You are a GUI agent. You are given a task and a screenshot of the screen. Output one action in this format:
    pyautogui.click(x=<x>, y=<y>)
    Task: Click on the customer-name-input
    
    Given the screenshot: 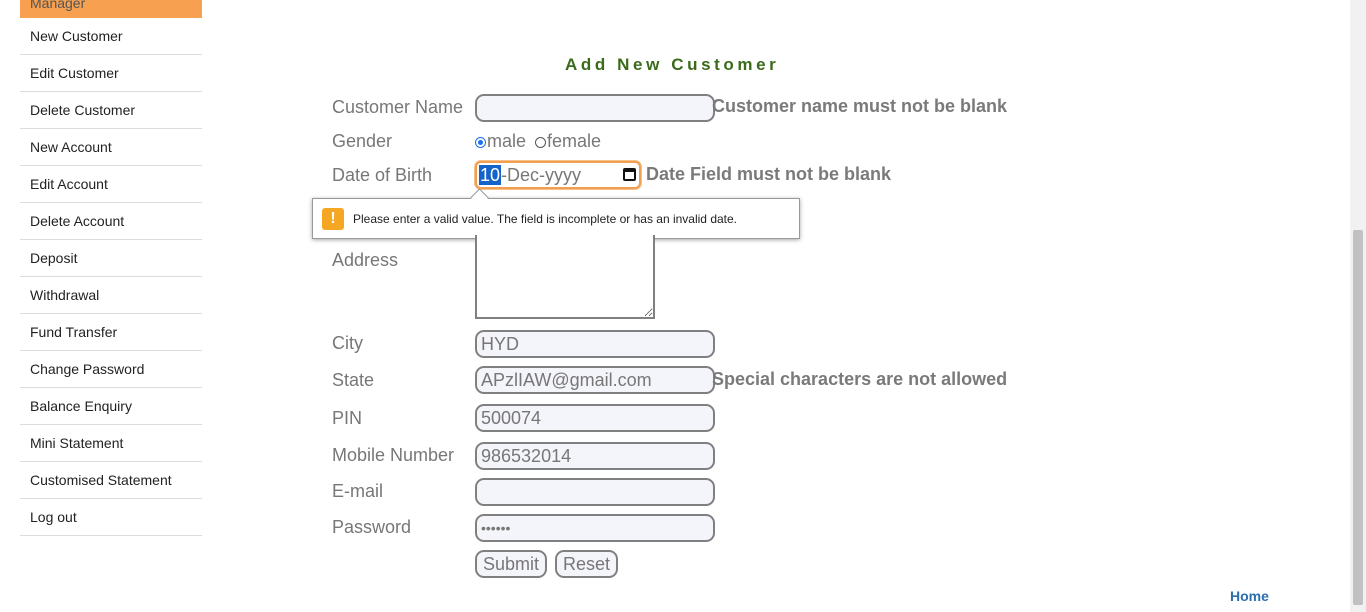 What is the action you would take?
    pyautogui.click(x=595, y=108)
    